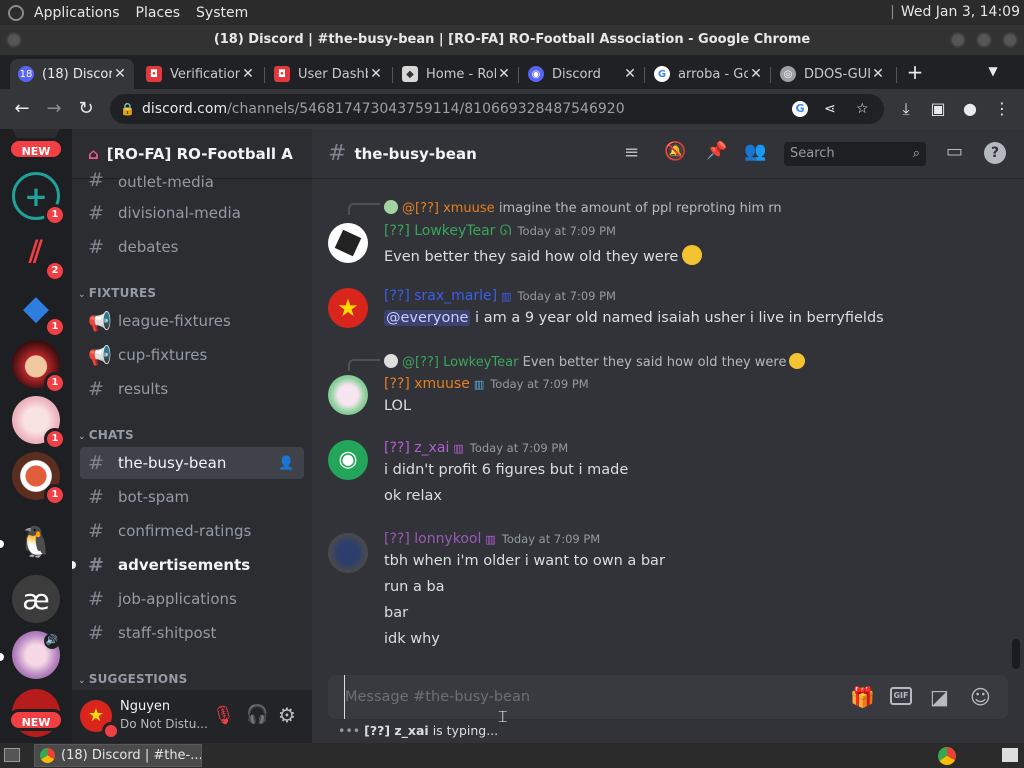  Describe the element at coordinates (901, 696) in the screenshot. I see `gif-icon: GIF` at that location.